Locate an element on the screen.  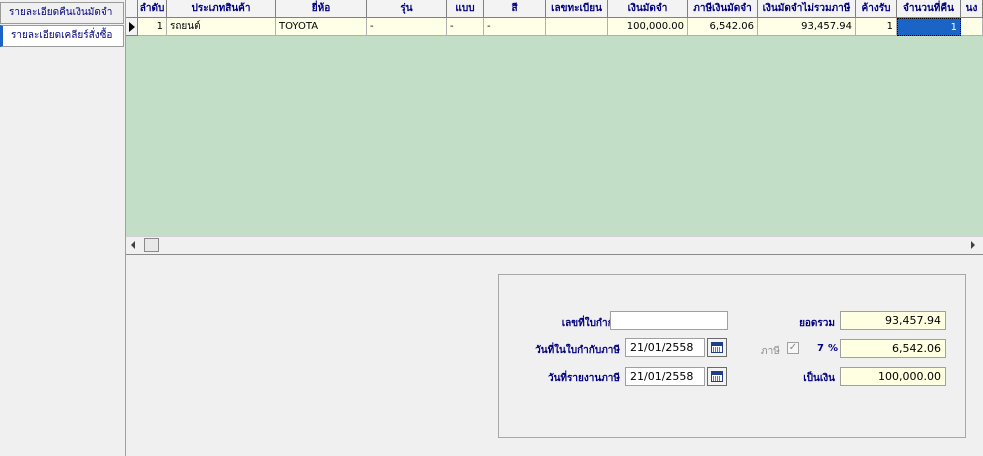
row-indicator-header is located at coordinates (132, 9).